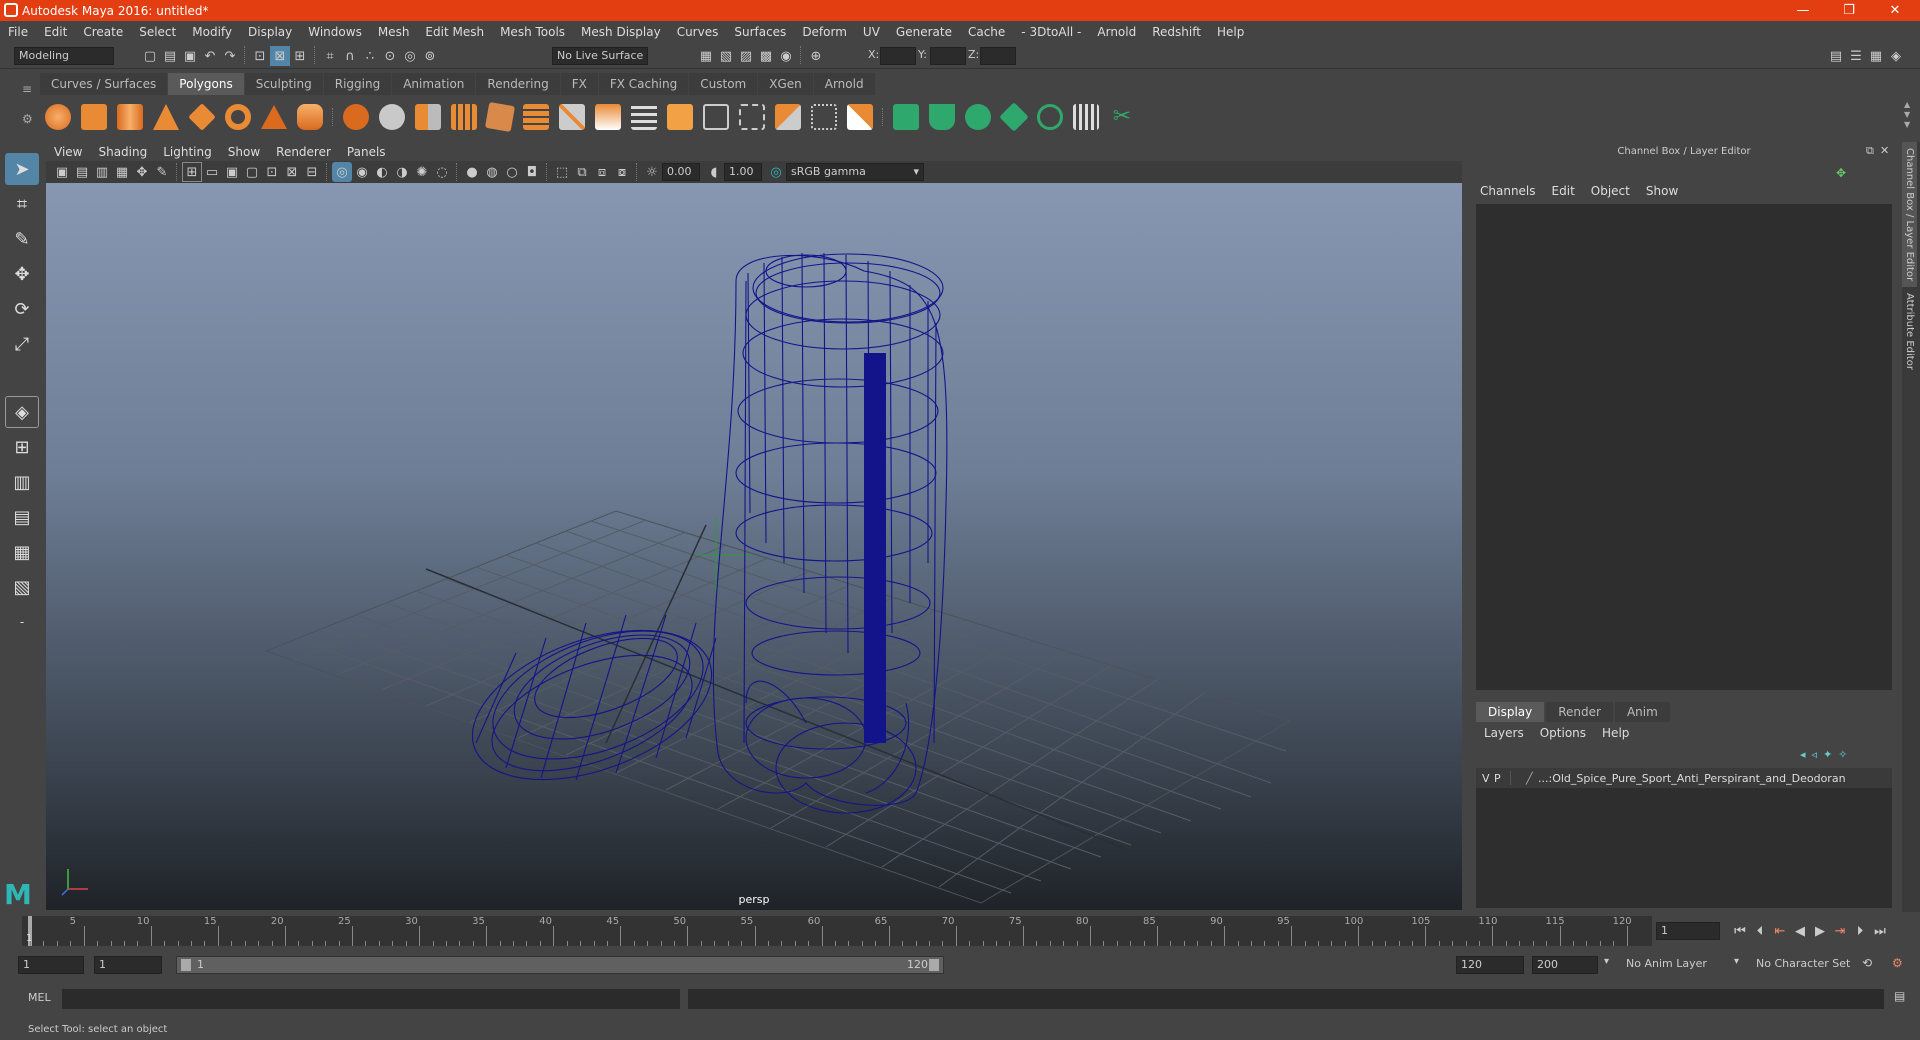  Describe the element at coordinates (1909, 215) in the screenshot. I see `side-tab-channel-box: Channel Box / Layer Editor` at that location.